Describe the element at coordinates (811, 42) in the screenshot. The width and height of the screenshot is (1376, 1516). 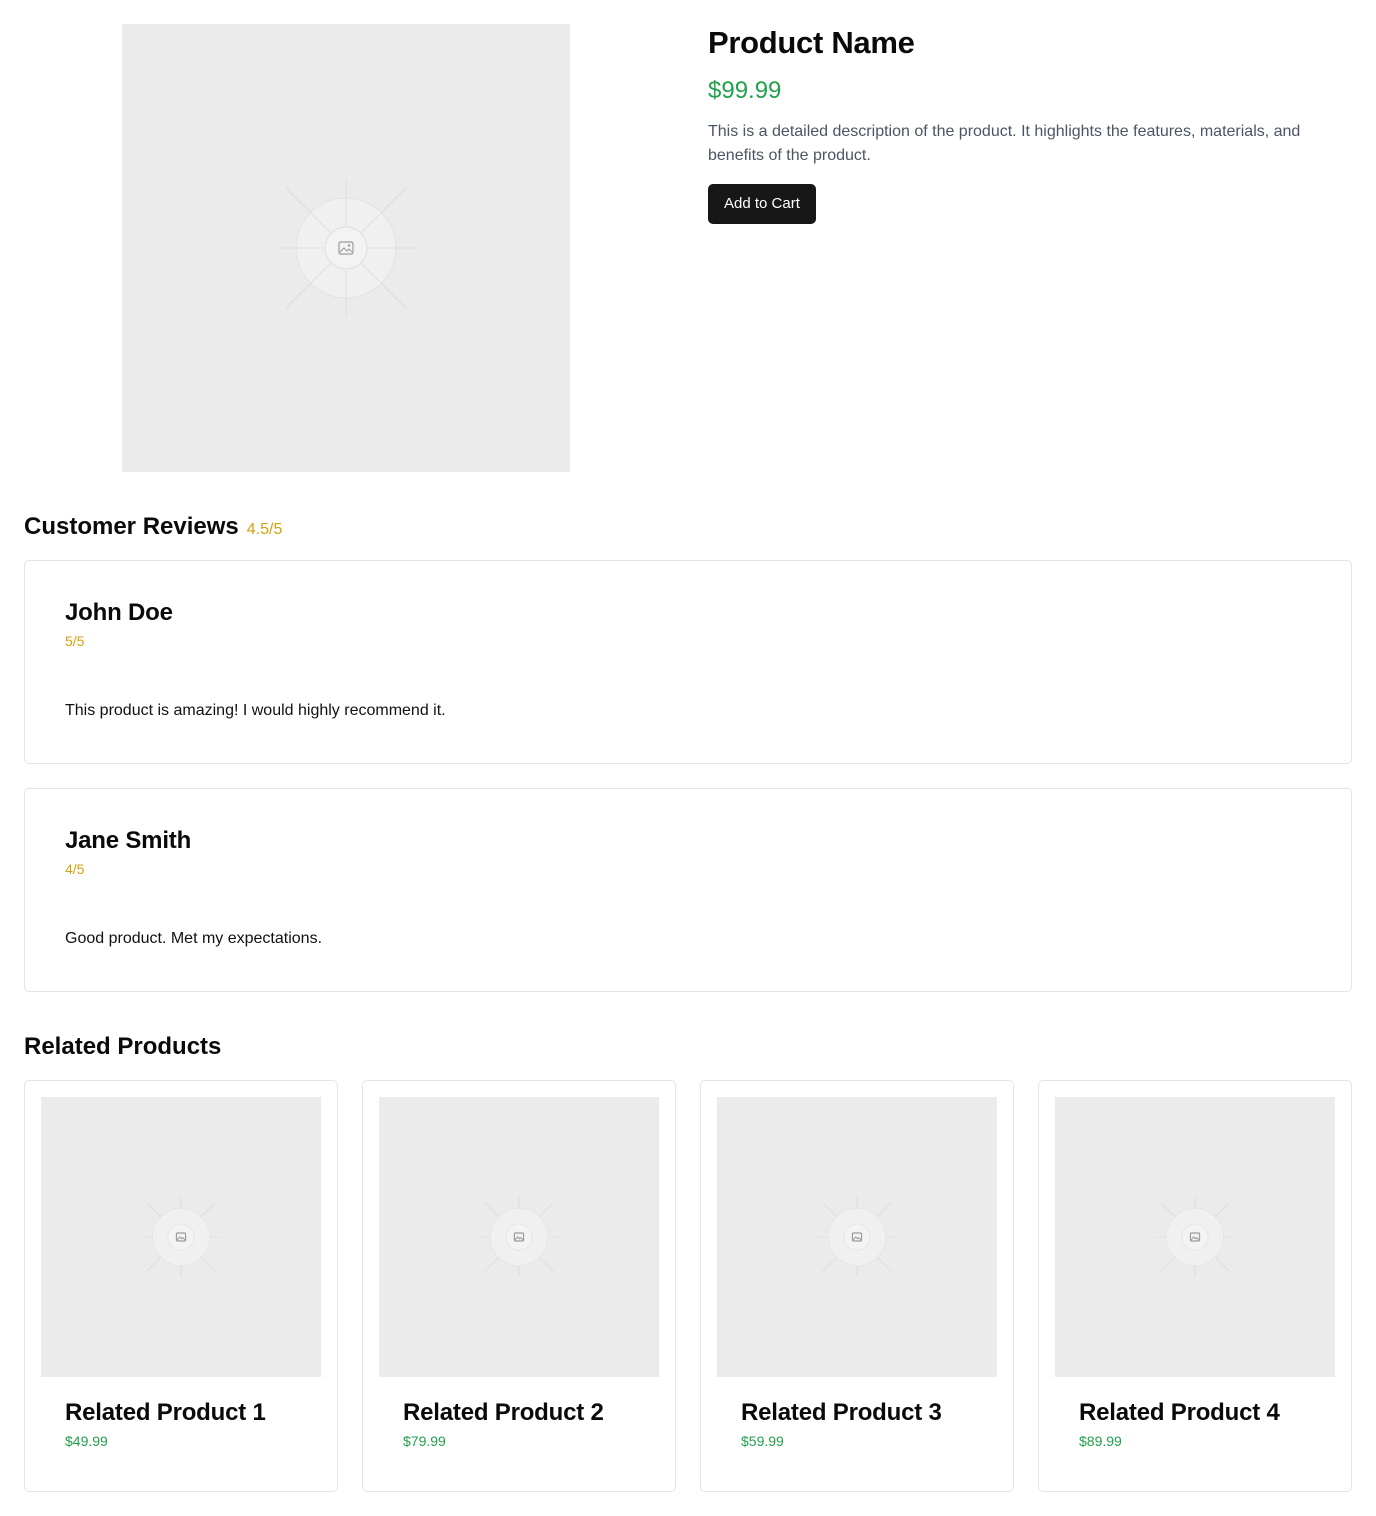
I see `product-title: Product Name` at that location.